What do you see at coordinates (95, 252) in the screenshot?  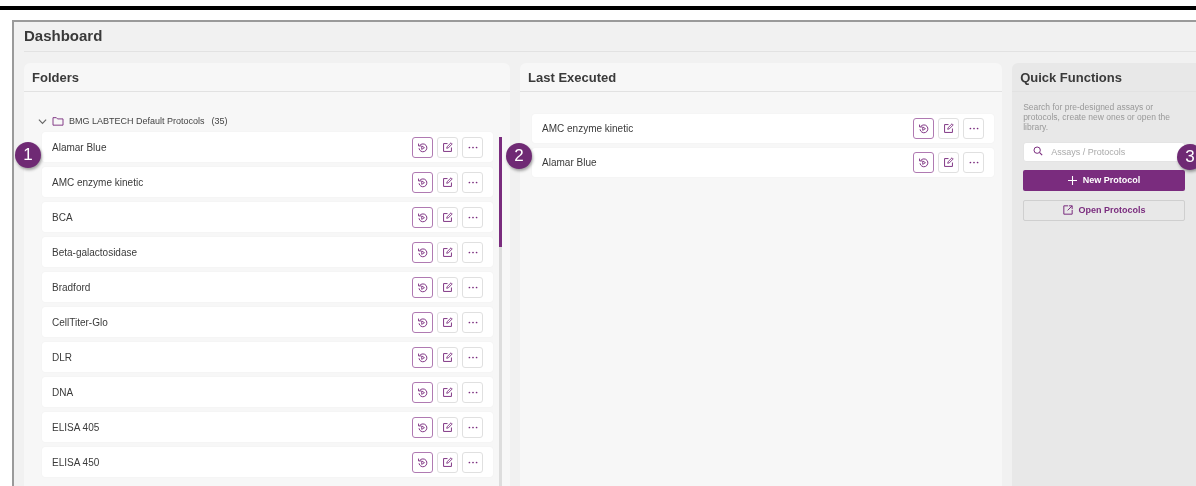 I see `protocol-name: Beta-galactosidase` at bounding box center [95, 252].